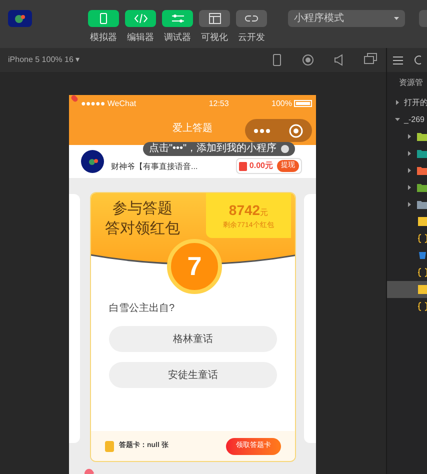 This screenshot has width=427, height=474. Describe the element at coordinates (244, 210) in the screenshot. I see `prize-amount: 8742` at that location.